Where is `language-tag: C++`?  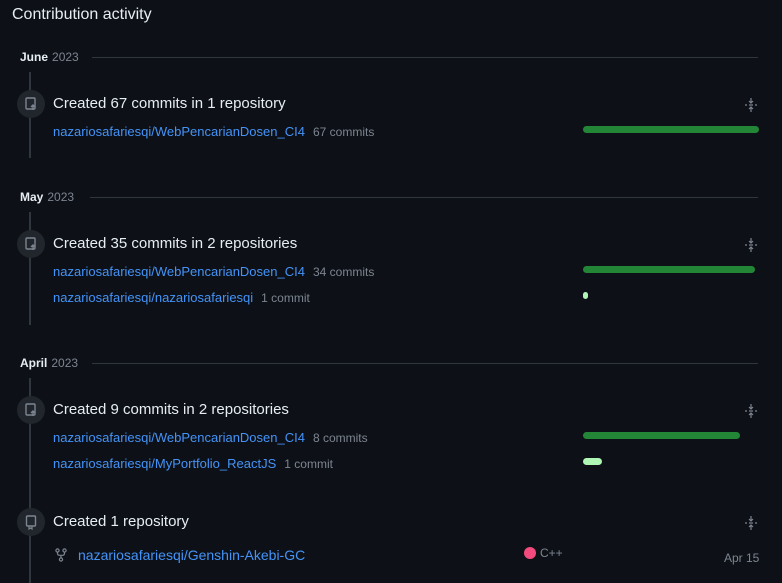 language-tag: C++ is located at coordinates (543, 553).